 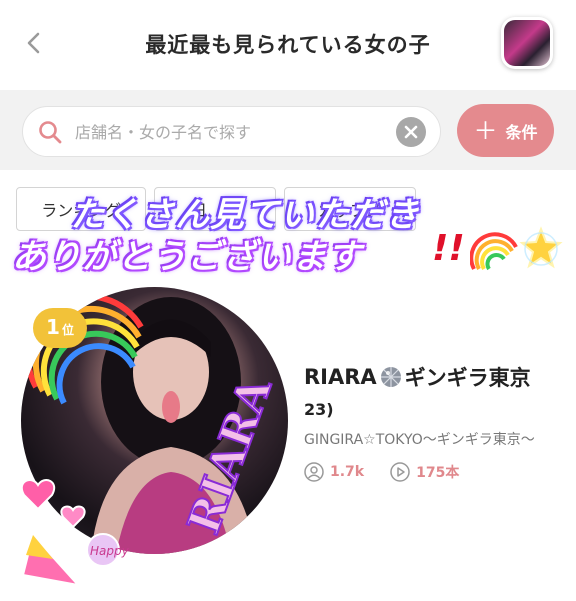 I want to click on chip-days: 日 数, so click(x=215, y=209).